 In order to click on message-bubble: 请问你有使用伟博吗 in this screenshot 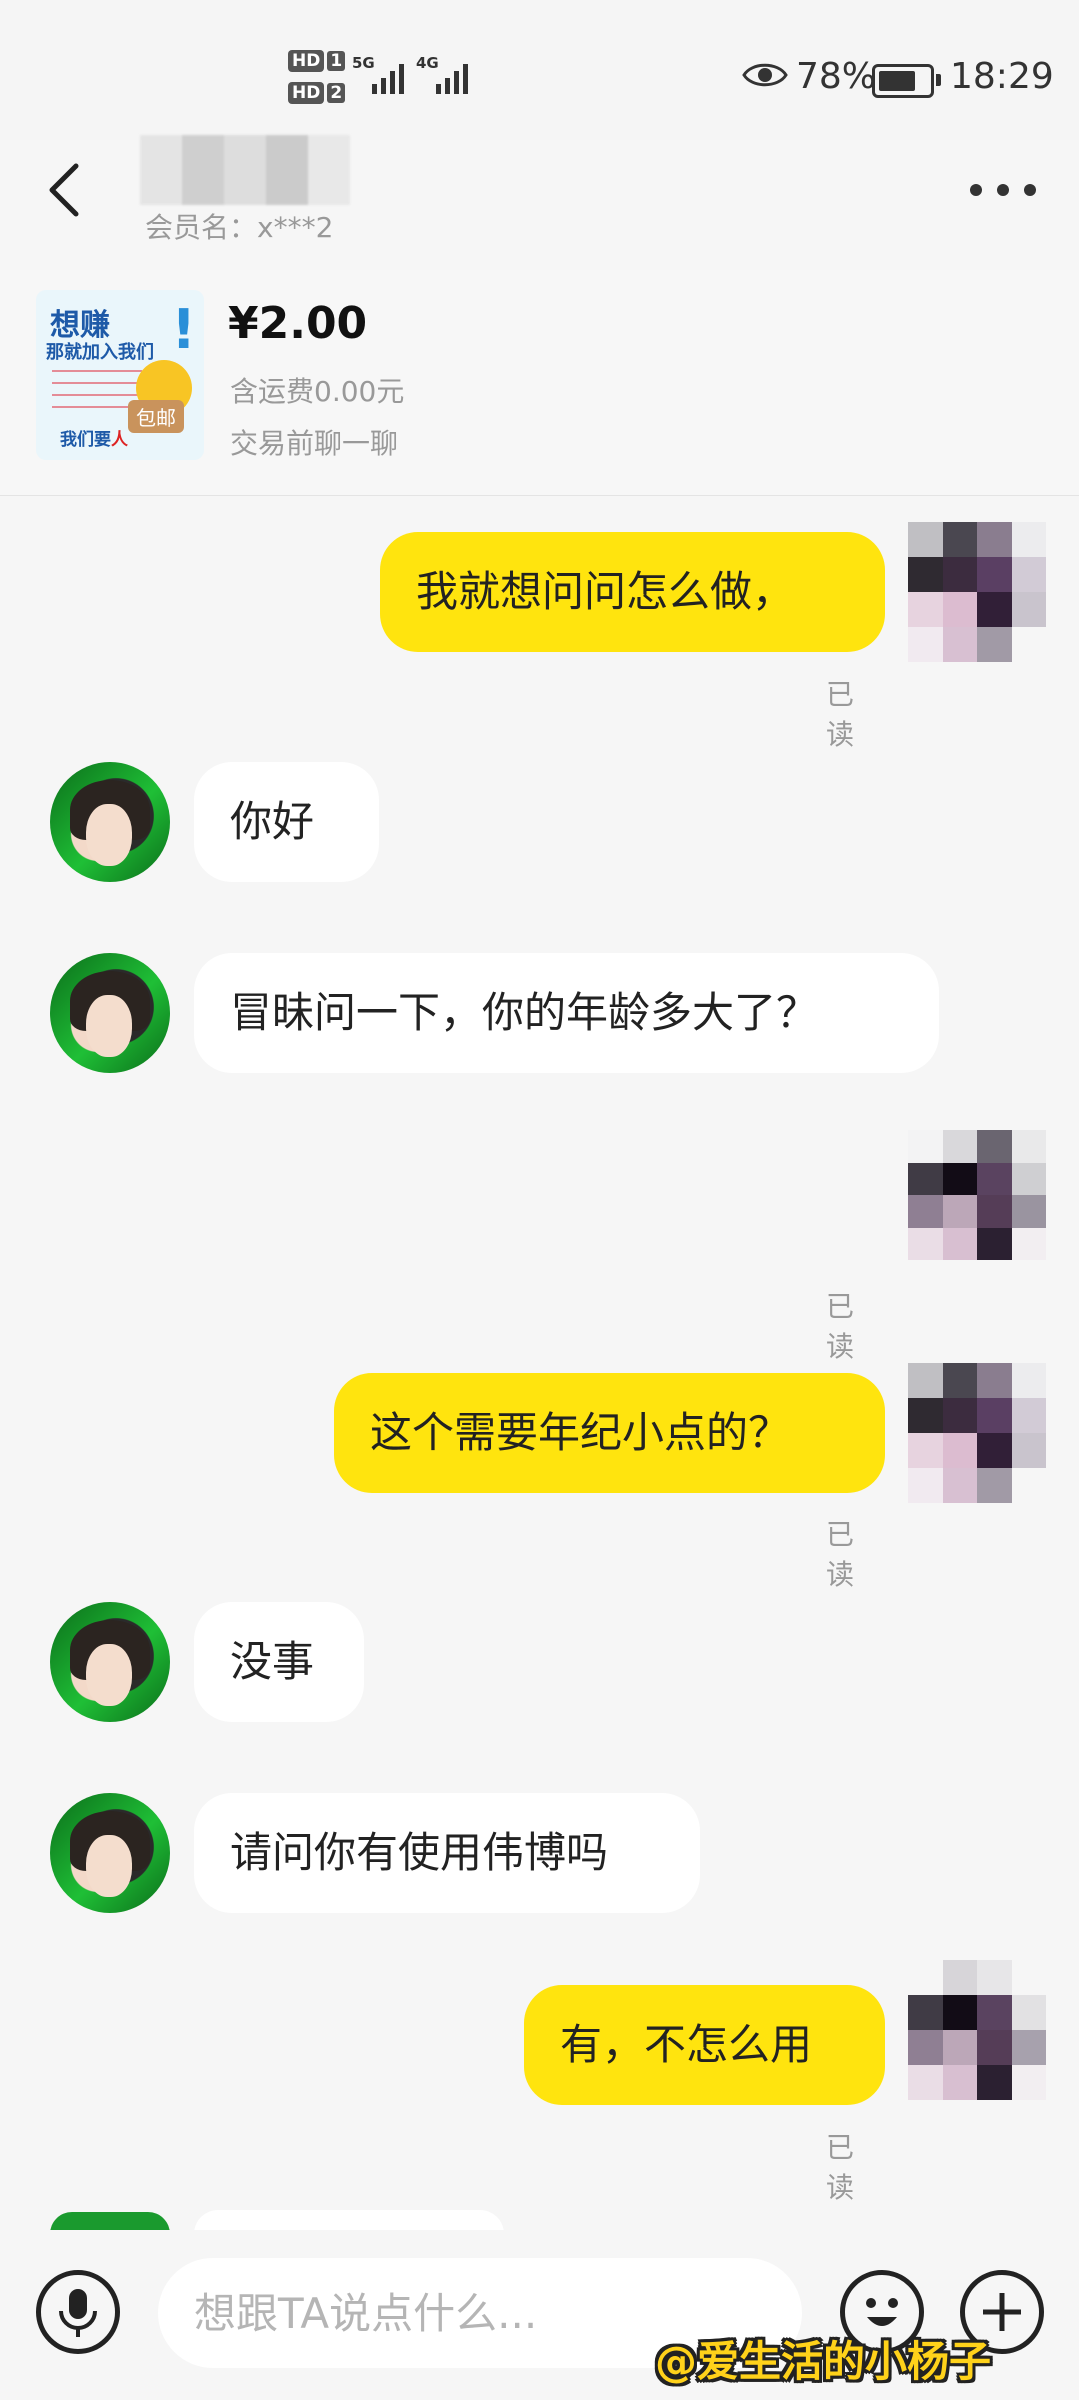, I will do `click(447, 1853)`.